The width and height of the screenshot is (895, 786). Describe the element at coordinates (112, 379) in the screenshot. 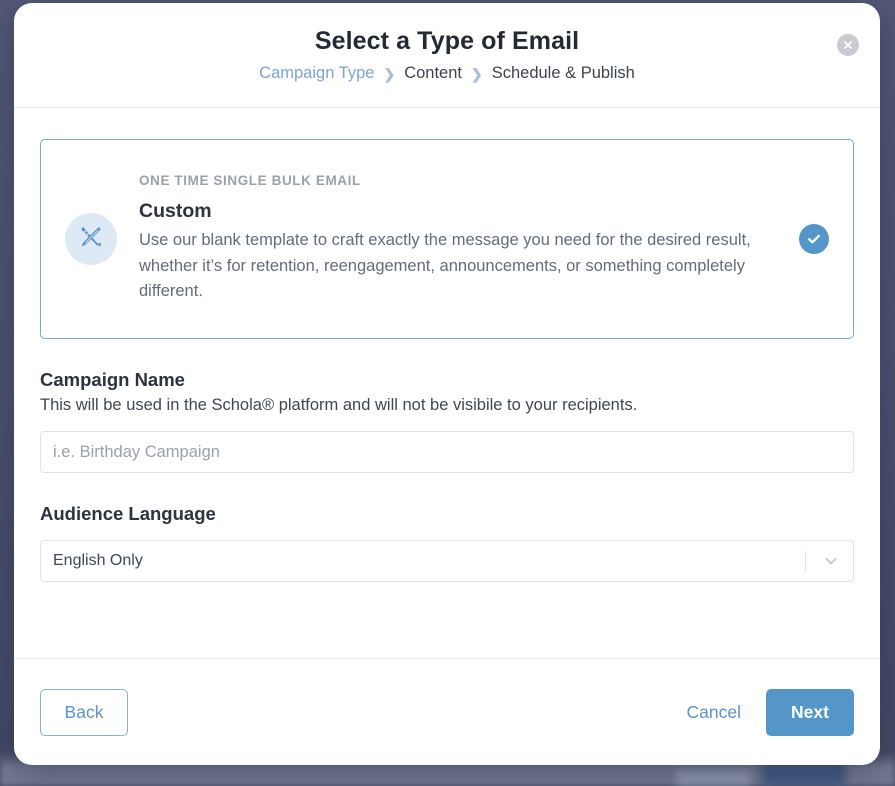

I see `campaign-name-label: Campaign Name` at that location.